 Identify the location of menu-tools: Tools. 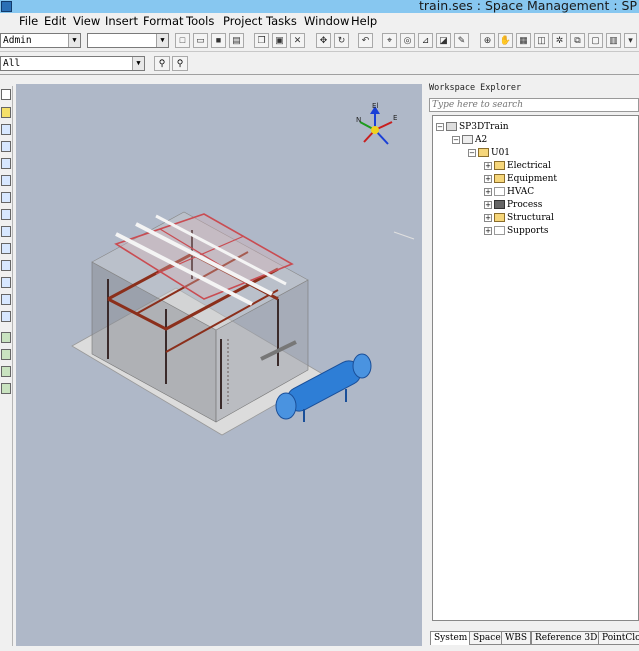
(200, 21).